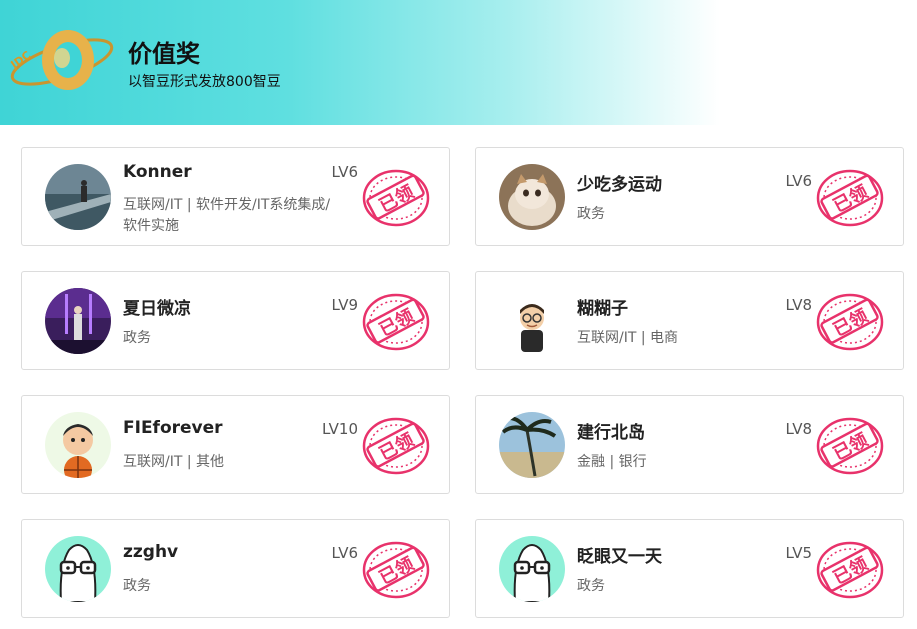 The width and height of the screenshot is (917, 629). Describe the element at coordinates (532, 445) in the screenshot. I see `palm-beach-avatar` at that location.